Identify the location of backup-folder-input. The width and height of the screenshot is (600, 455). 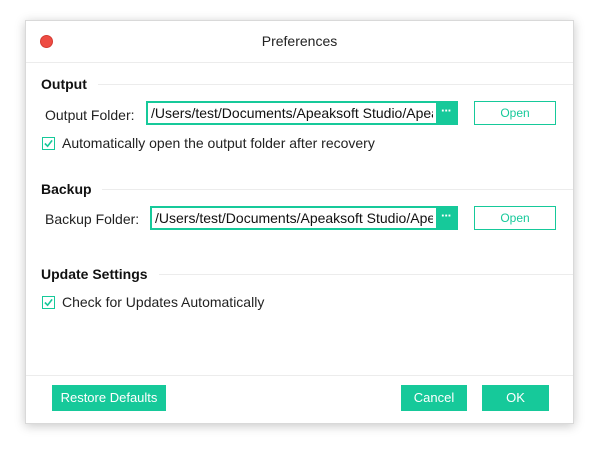
(294, 218).